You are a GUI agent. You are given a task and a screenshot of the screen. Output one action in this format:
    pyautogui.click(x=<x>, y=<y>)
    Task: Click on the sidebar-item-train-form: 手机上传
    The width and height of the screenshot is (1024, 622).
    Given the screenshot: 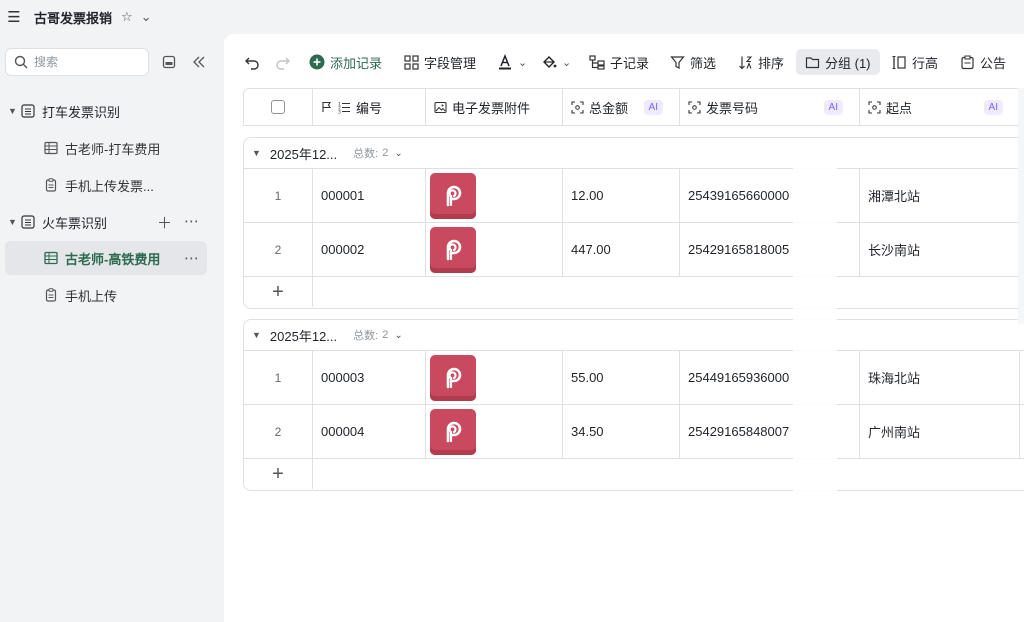 What is the action you would take?
    pyautogui.click(x=106, y=295)
    